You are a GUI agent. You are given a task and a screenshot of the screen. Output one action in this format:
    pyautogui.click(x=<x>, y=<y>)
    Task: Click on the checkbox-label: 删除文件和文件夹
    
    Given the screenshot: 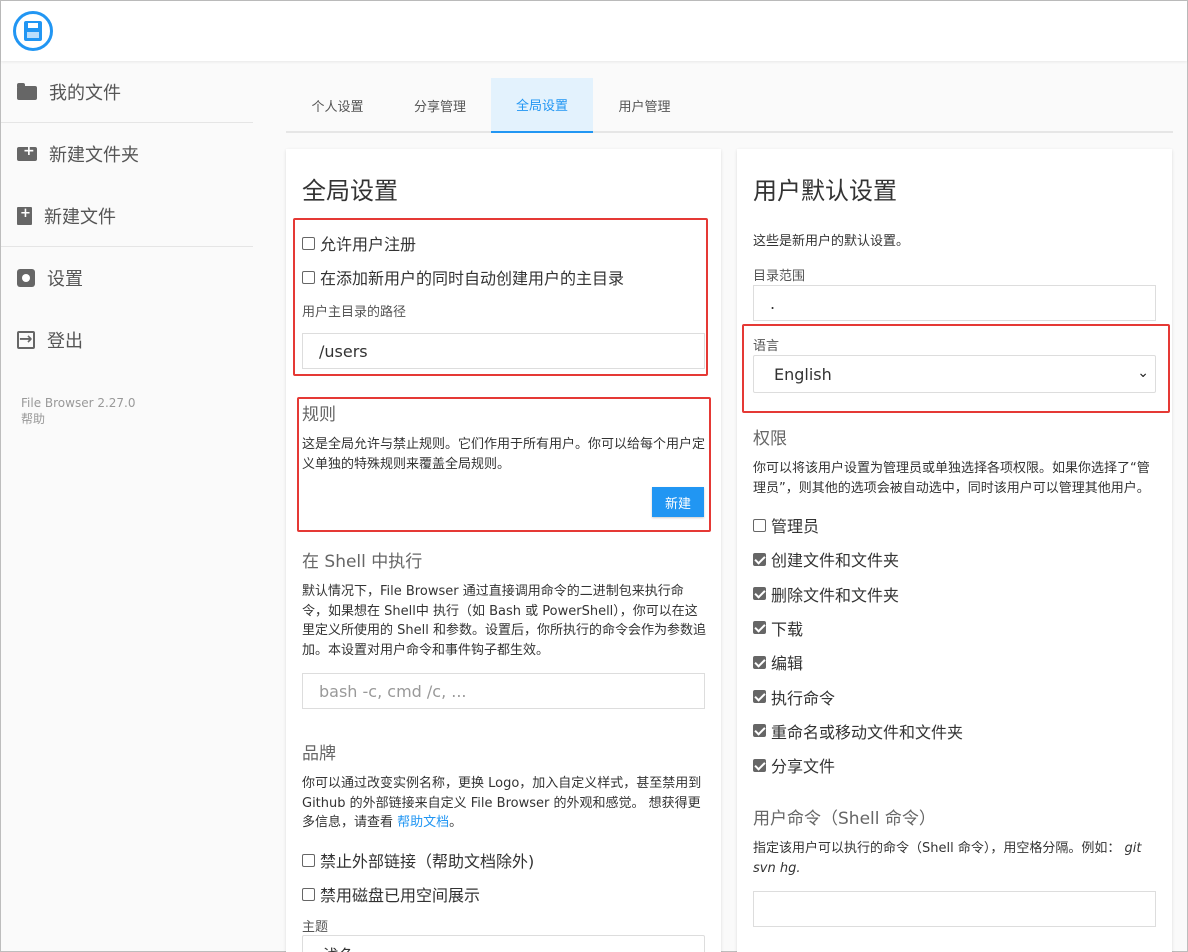 What is the action you would take?
    pyautogui.click(x=835, y=595)
    